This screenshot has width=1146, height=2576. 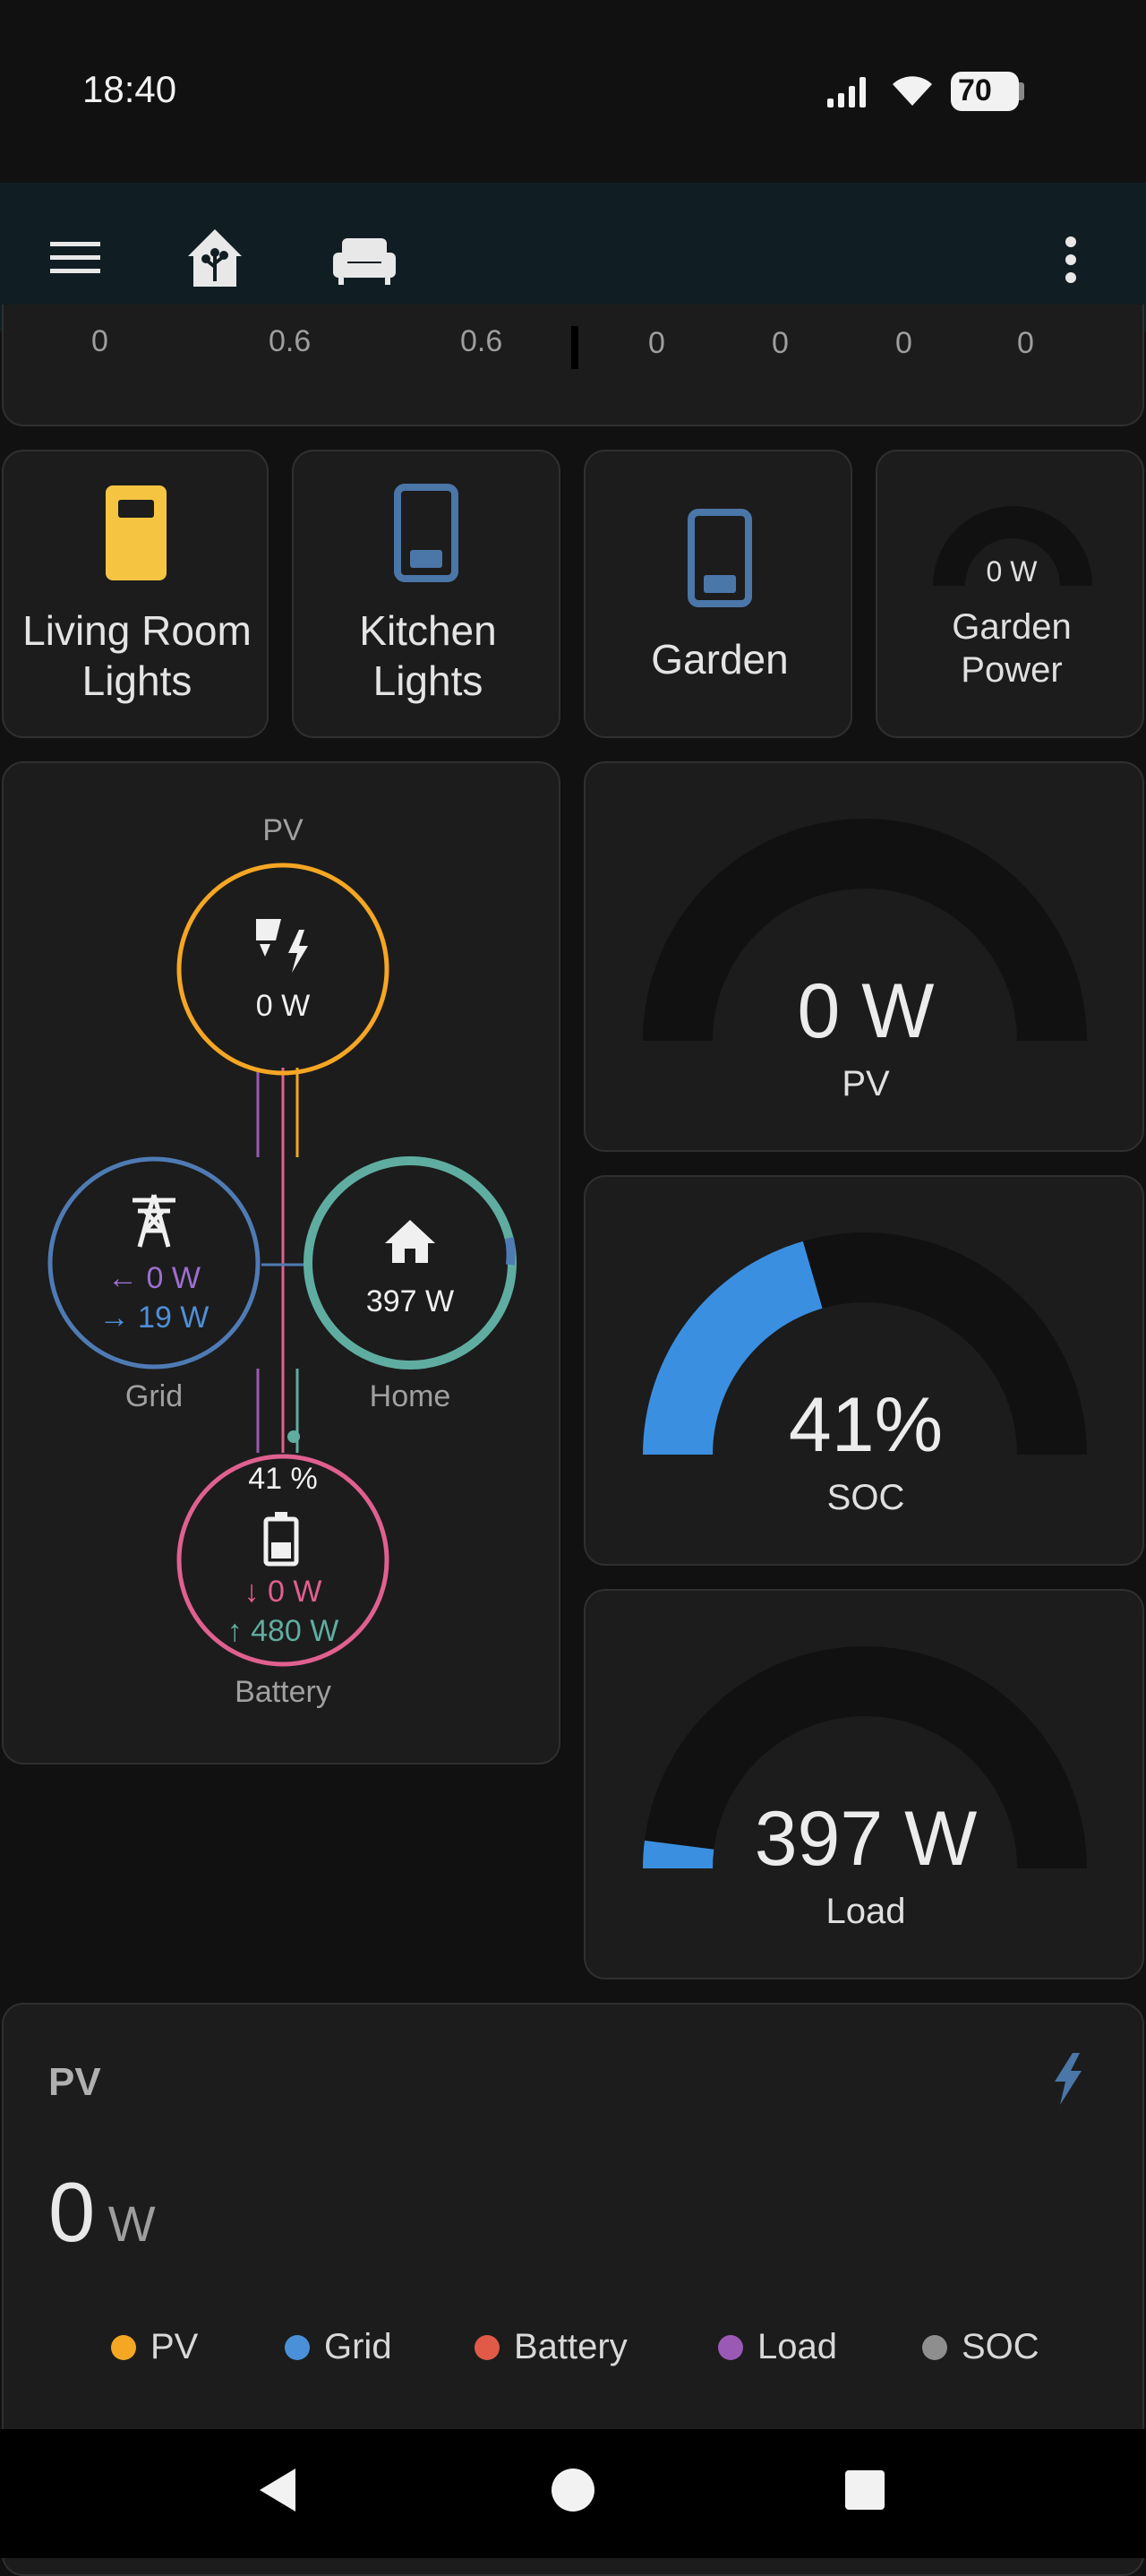 I want to click on tile-label: Garden, so click(x=720, y=659).